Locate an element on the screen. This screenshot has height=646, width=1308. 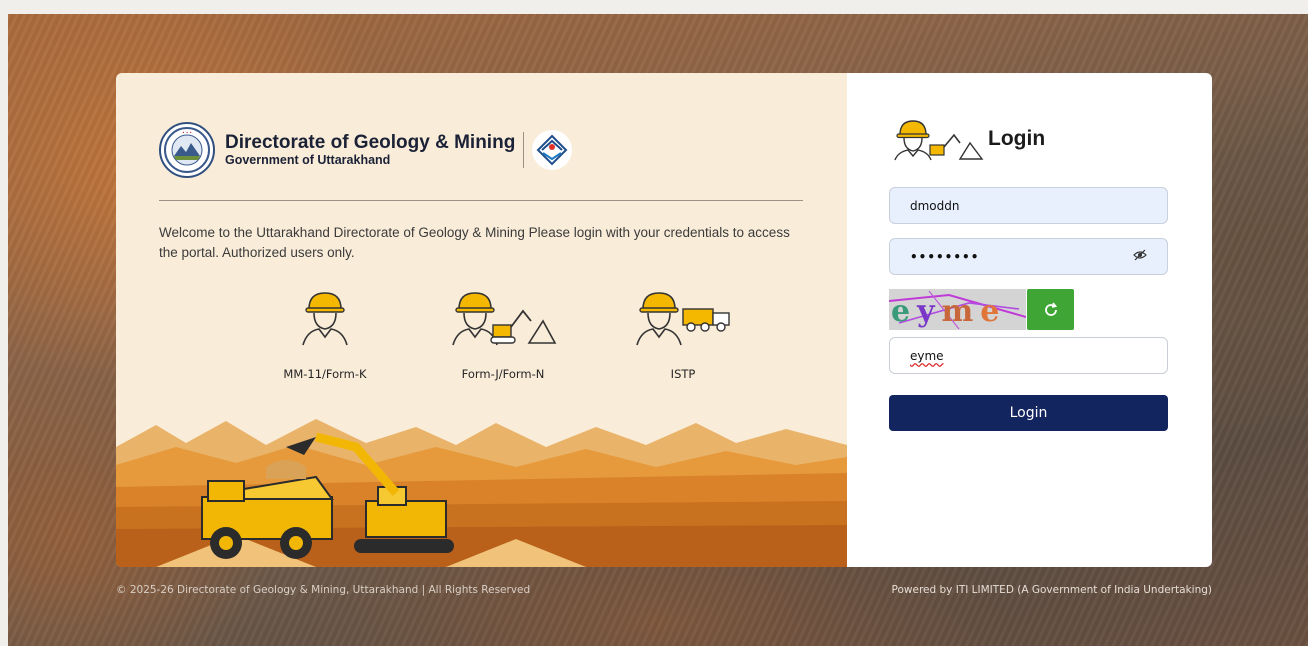
captcha-image: eyme is located at coordinates (957, 309).